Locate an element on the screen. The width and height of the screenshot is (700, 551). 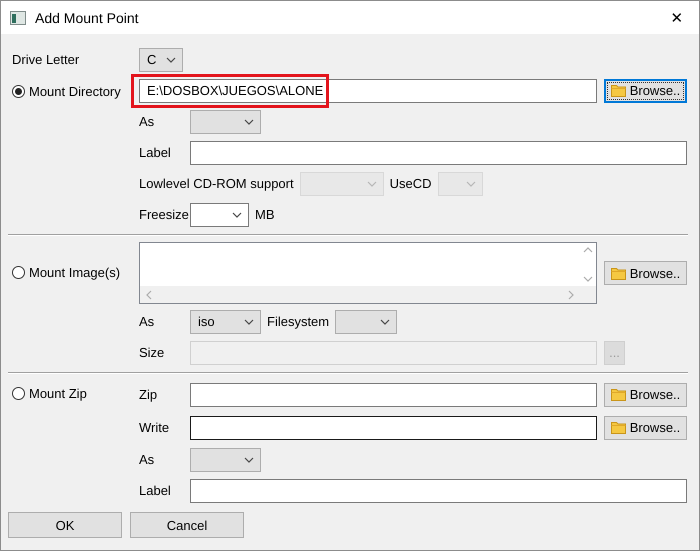
field-label: Zip is located at coordinates (148, 394).